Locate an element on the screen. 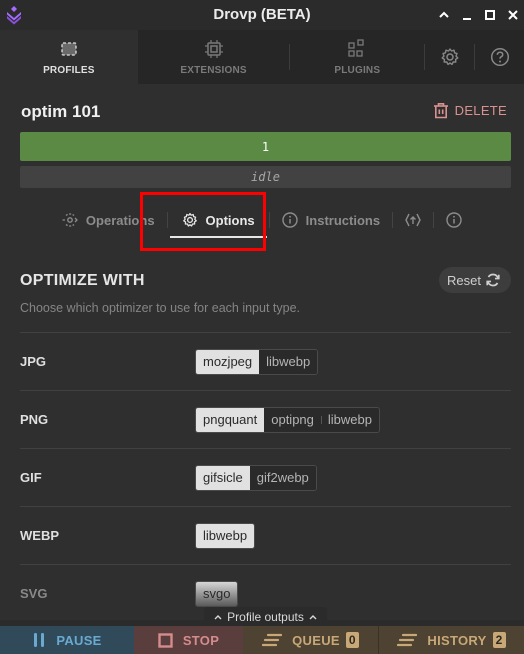 The image size is (524, 654). row-label: WEBP is located at coordinates (39, 535).